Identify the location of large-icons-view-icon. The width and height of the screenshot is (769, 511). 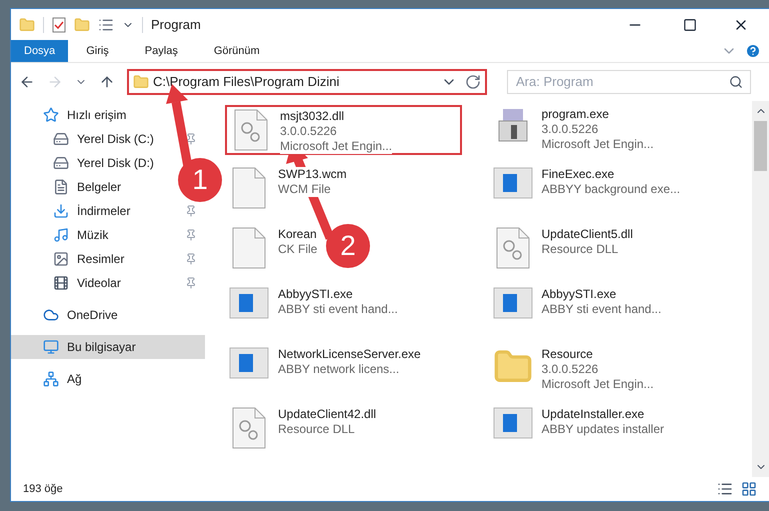
(749, 489).